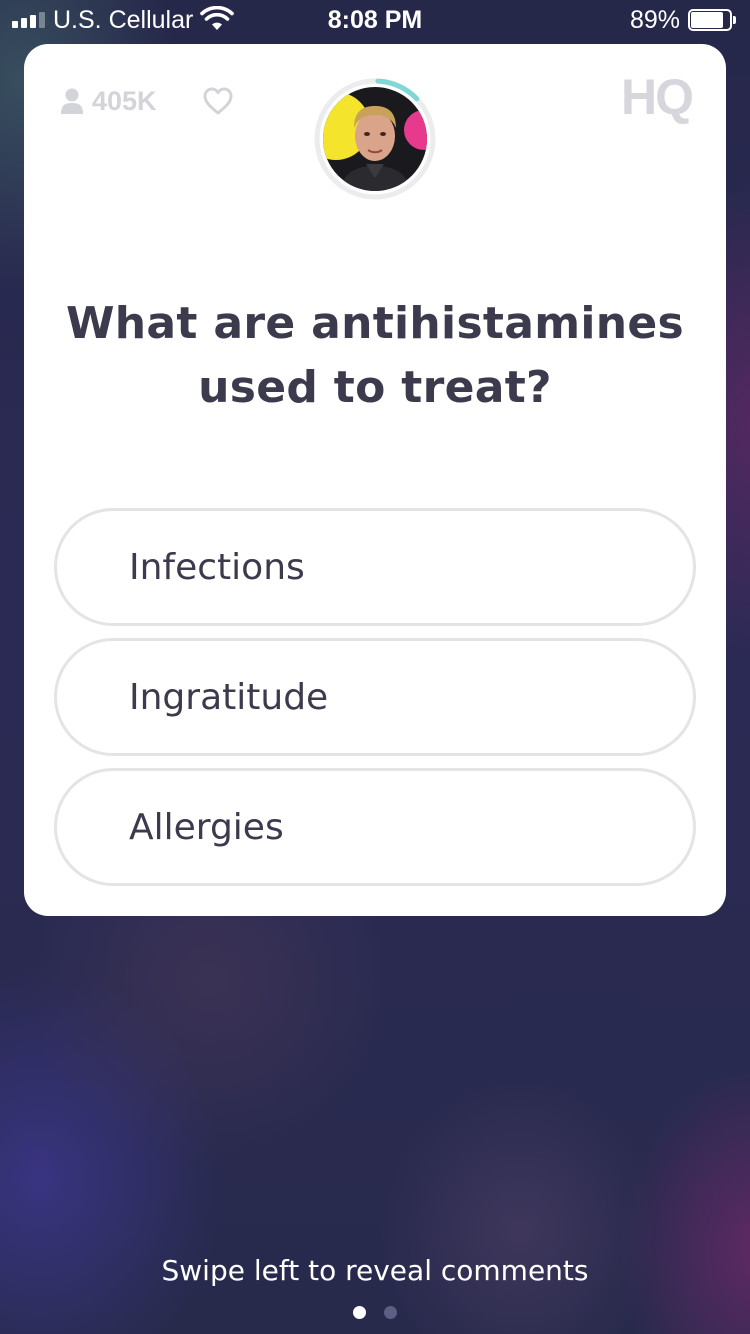 Image resolution: width=750 pixels, height=1334 pixels. What do you see at coordinates (375, 355) in the screenshot?
I see `question-text: What are antihistamines used to treat?` at bounding box center [375, 355].